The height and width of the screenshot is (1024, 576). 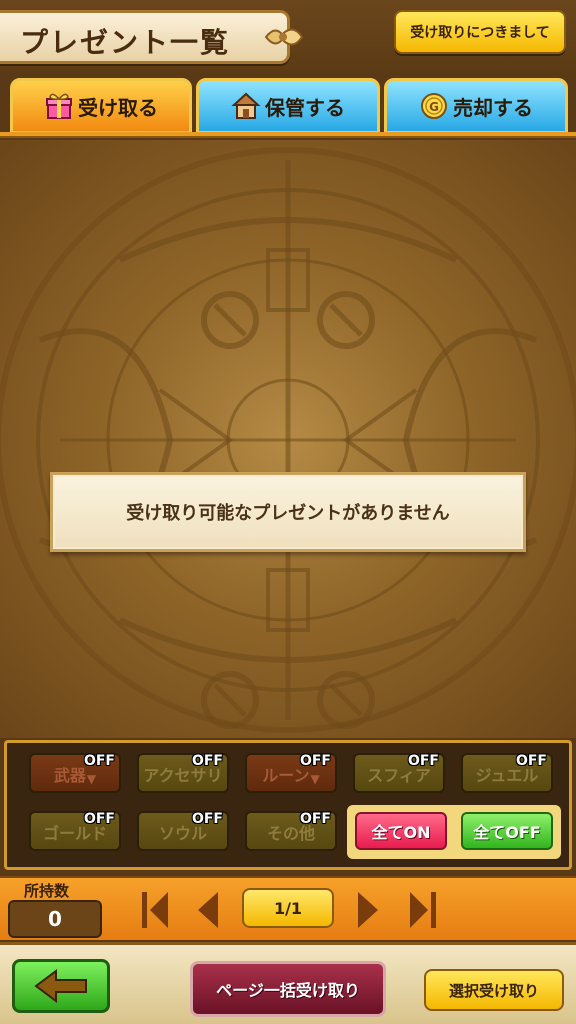 I want to click on tab-sell: G 売却する, so click(x=476, y=106).